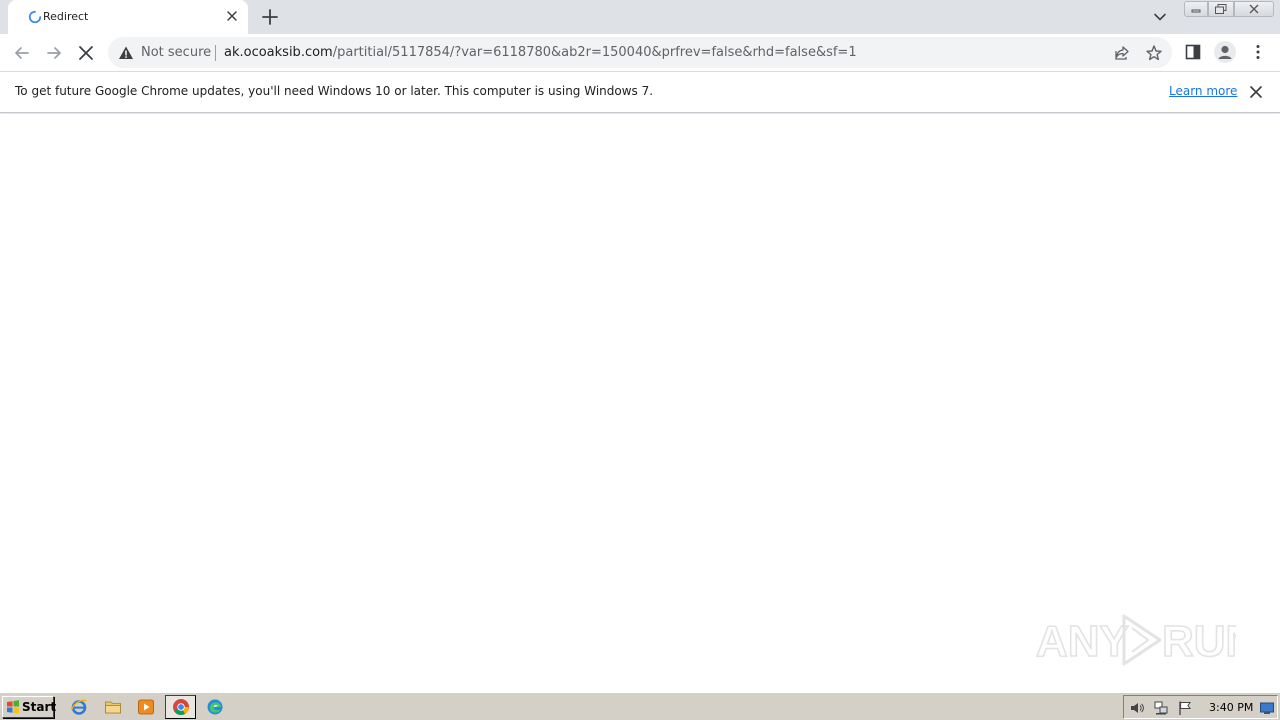 The width and height of the screenshot is (1280, 720). I want to click on back-arrow-icon, so click(22, 53).